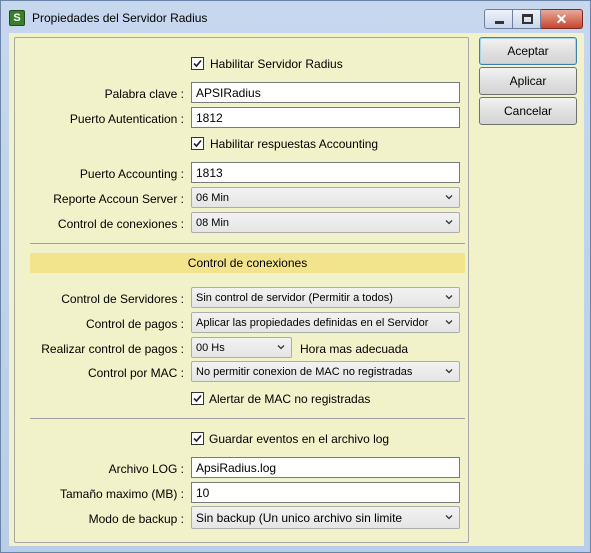 Image resolution: width=591 pixels, height=553 pixels. Describe the element at coordinates (120, 18) in the screenshot. I see `window-title: Propiedades del Servidor Radius` at that location.